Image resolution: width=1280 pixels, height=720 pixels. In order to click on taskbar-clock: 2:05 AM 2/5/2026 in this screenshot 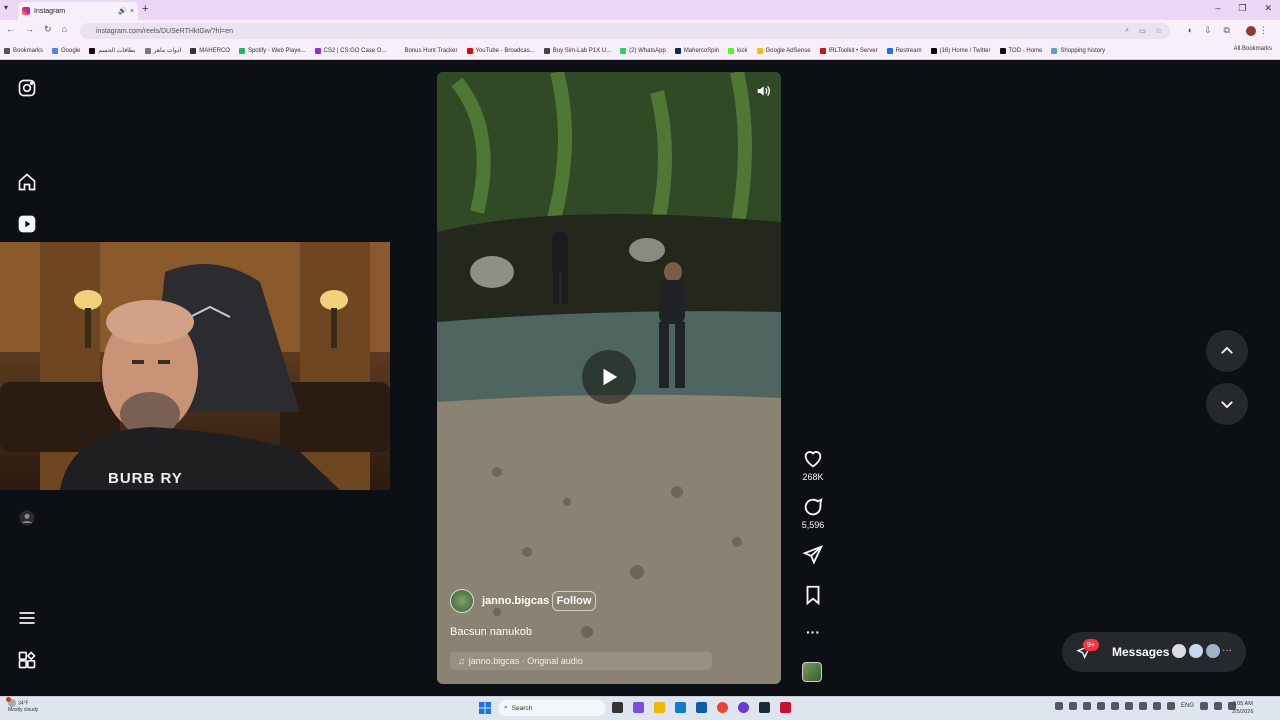, I will do `click(1242, 708)`.